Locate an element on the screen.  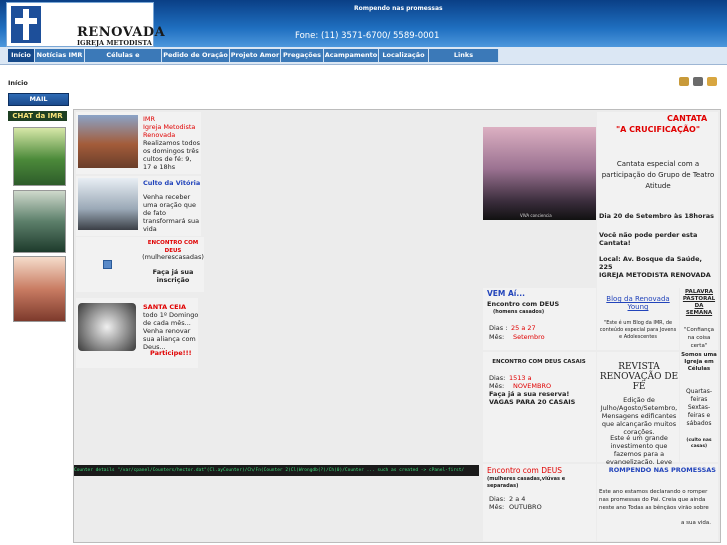
cantata-invite: Você não pode perder esta Cantata! is located at coordinates (648, 239).